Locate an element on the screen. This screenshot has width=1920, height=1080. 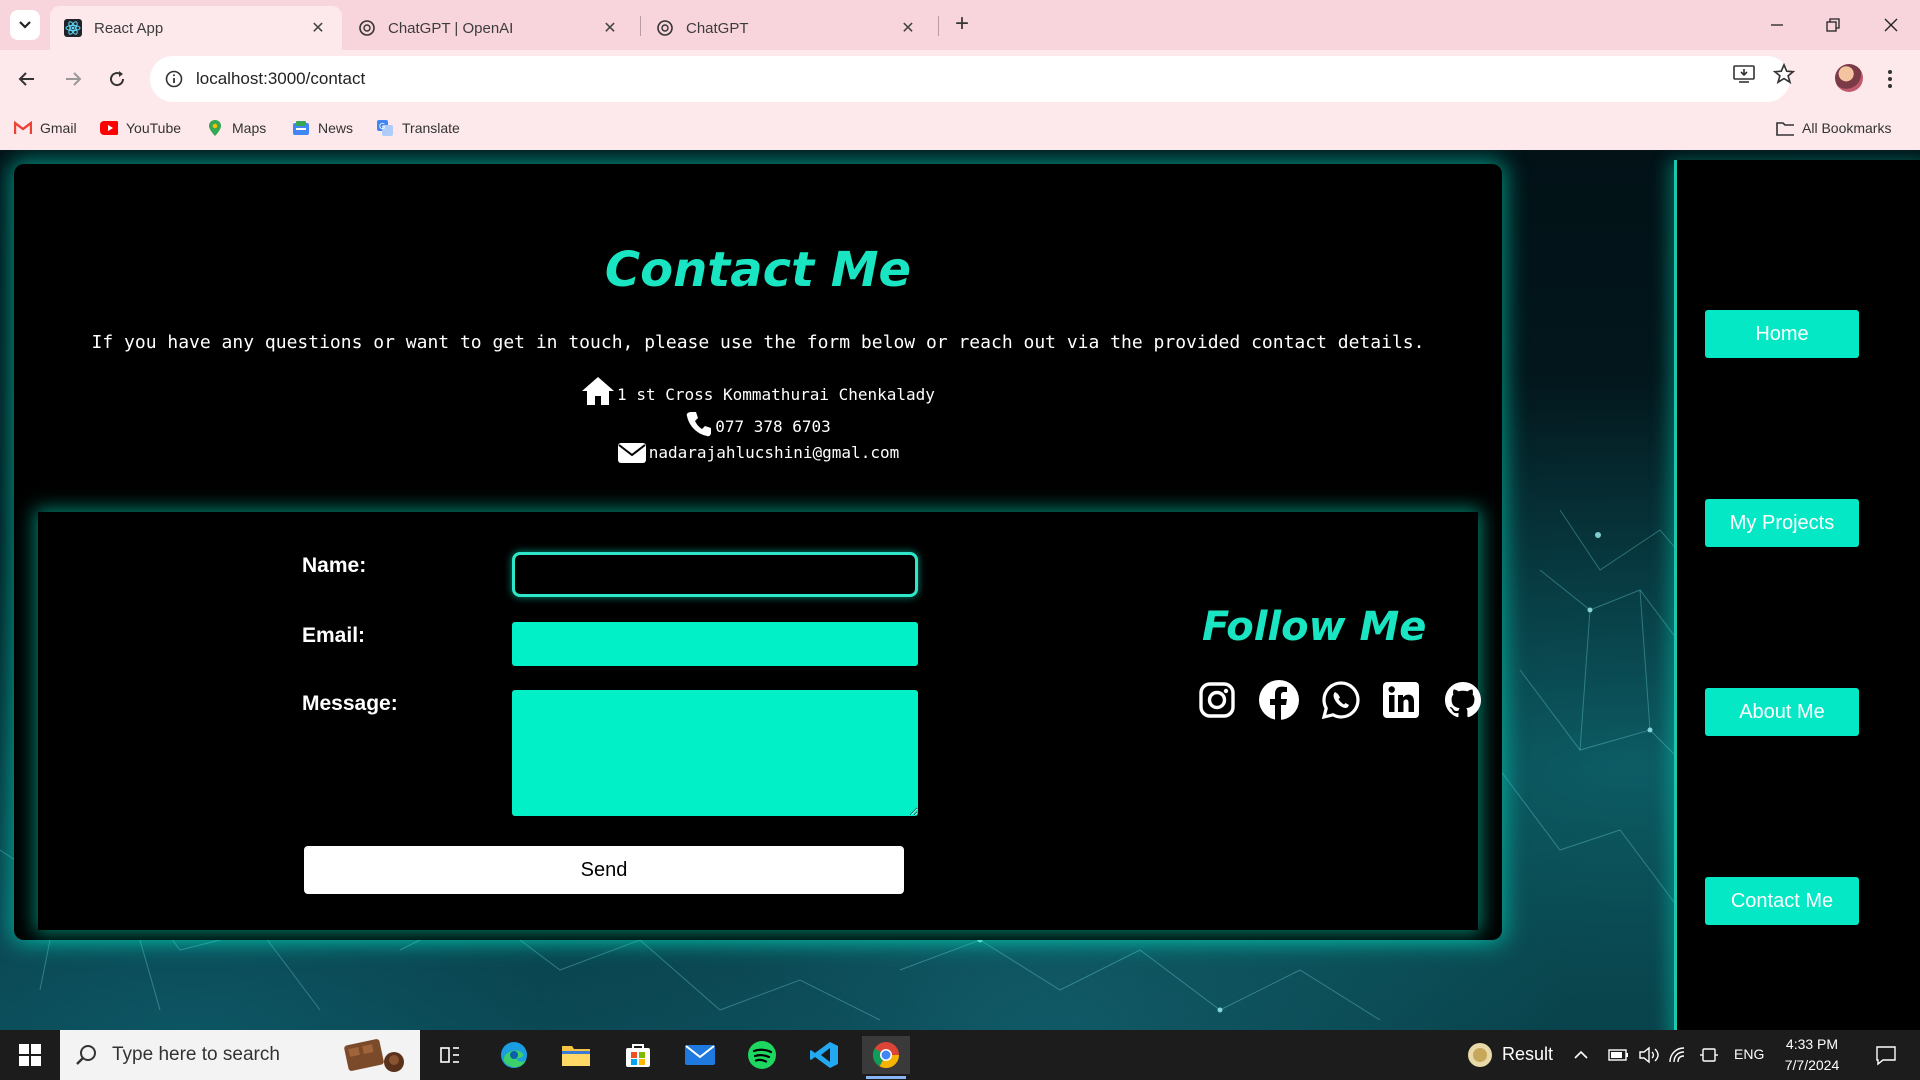
message-label: Message: is located at coordinates (350, 703).